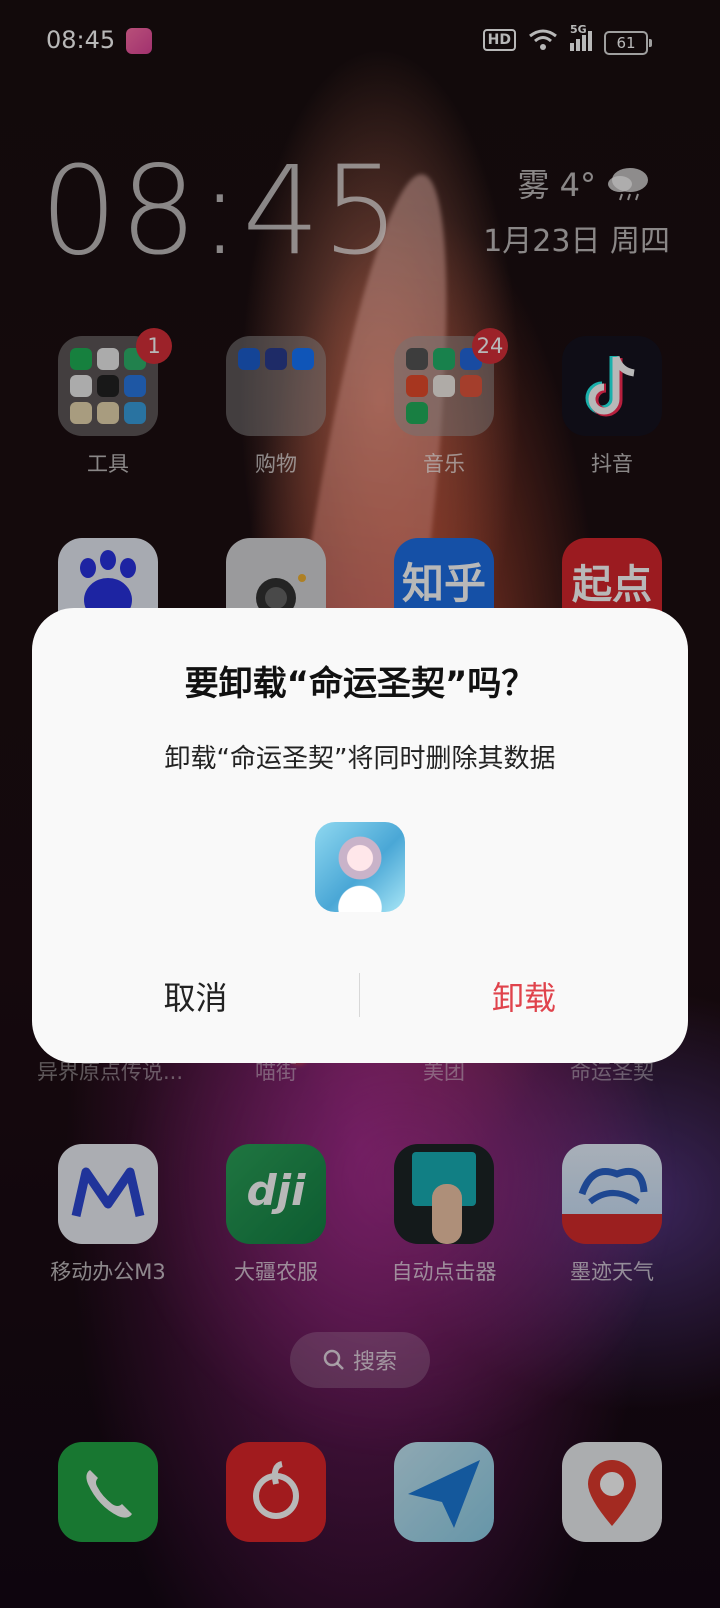  Describe the element at coordinates (524, 998) in the screenshot. I see `uninstall-button: 卸载` at that location.